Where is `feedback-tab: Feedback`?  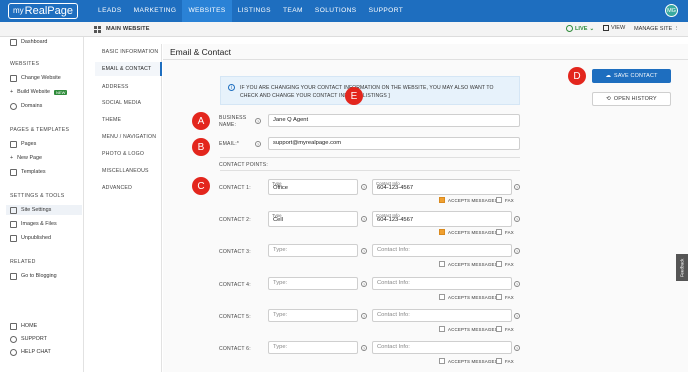 feedback-tab: Feedback is located at coordinates (682, 267).